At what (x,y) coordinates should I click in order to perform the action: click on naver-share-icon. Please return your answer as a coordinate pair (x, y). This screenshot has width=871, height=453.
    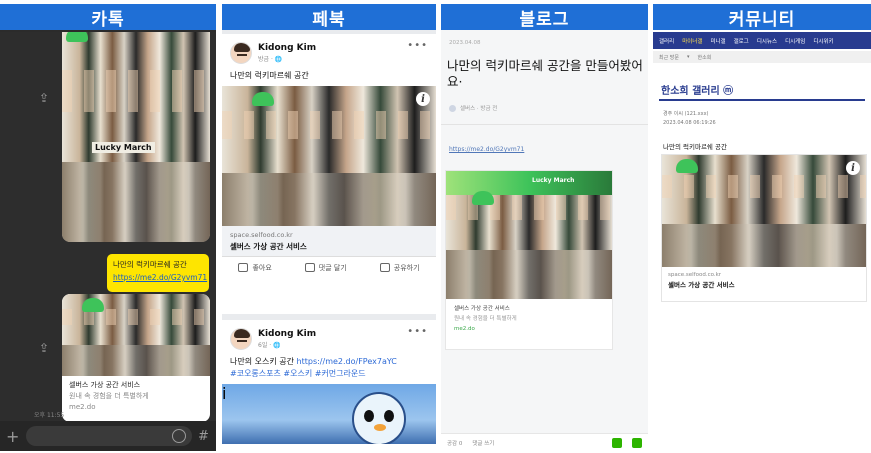
    Looking at the image, I should click on (617, 442).